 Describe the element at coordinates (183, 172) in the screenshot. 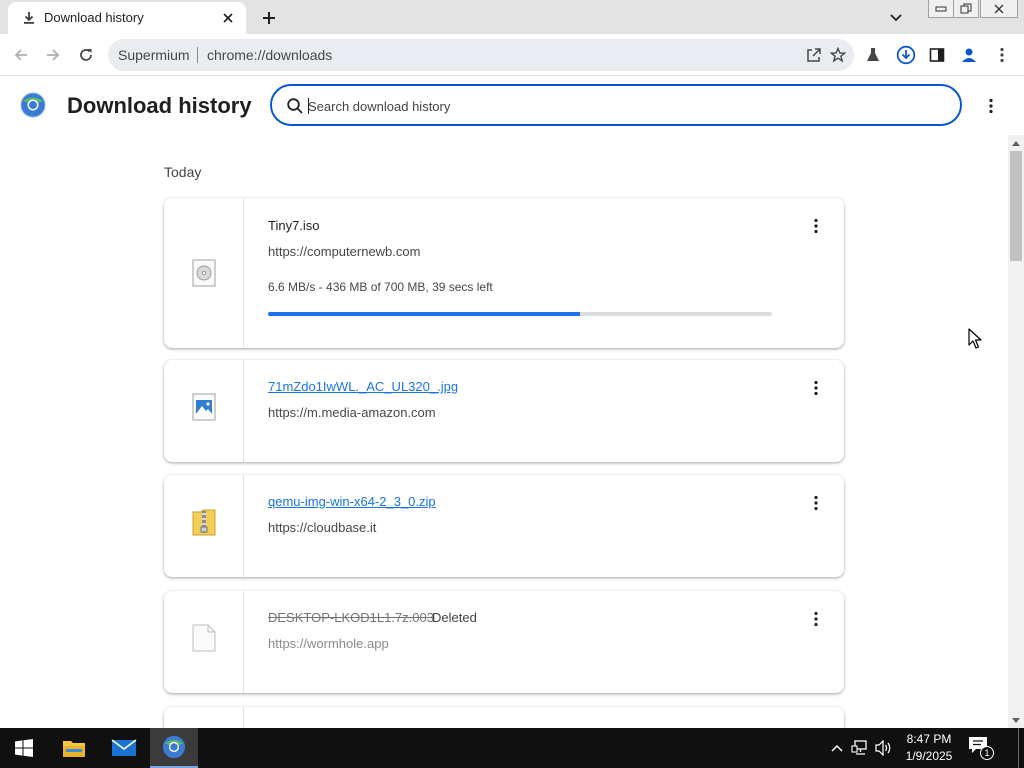

I see `date-header: Today` at that location.